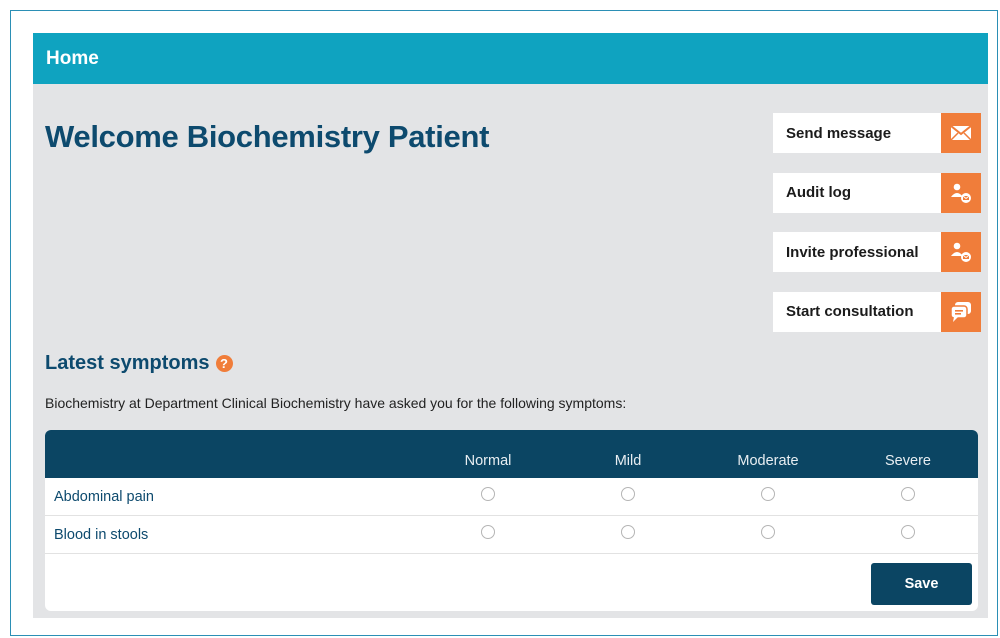 This screenshot has height=638, width=1000. I want to click on audit-log-label: Audit log, so click(818, 192).